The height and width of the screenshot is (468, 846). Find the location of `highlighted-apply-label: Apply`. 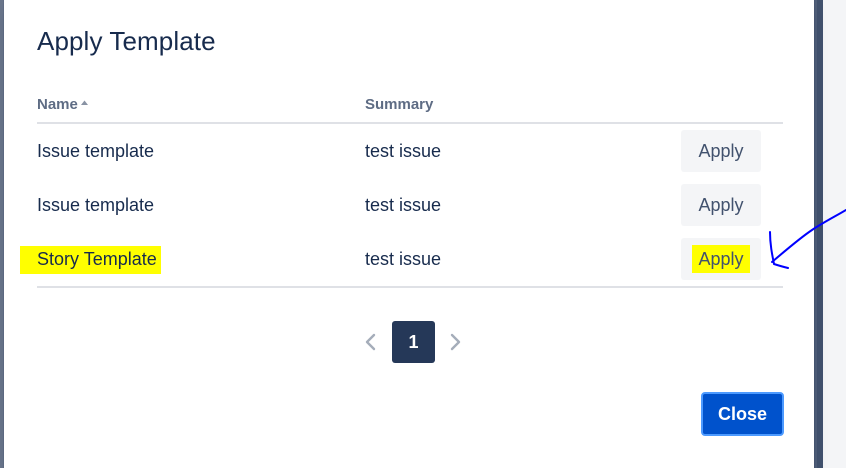

highlighted-apply-label: Apply is located at coordinates (721, 258).